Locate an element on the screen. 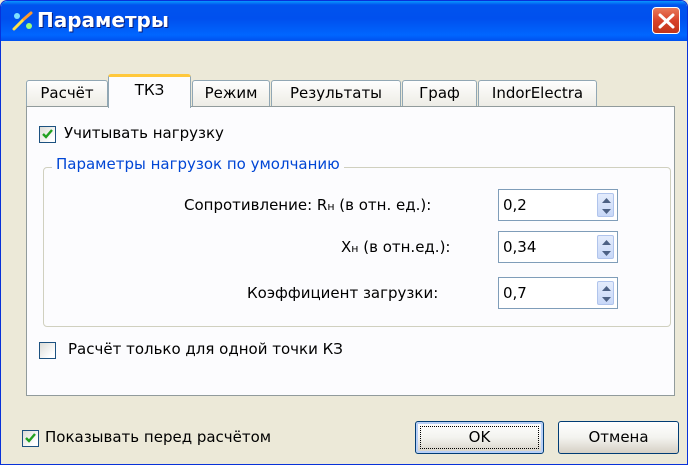  focus-rect is located at coordinates (479, 437).